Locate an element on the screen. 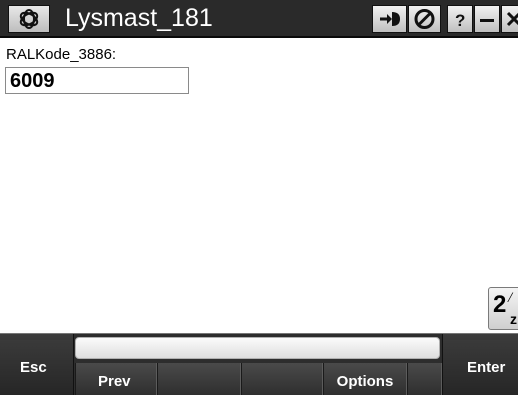 The image size is (518, 395). disabled-circle-icon is located at coordinates (424, 19).